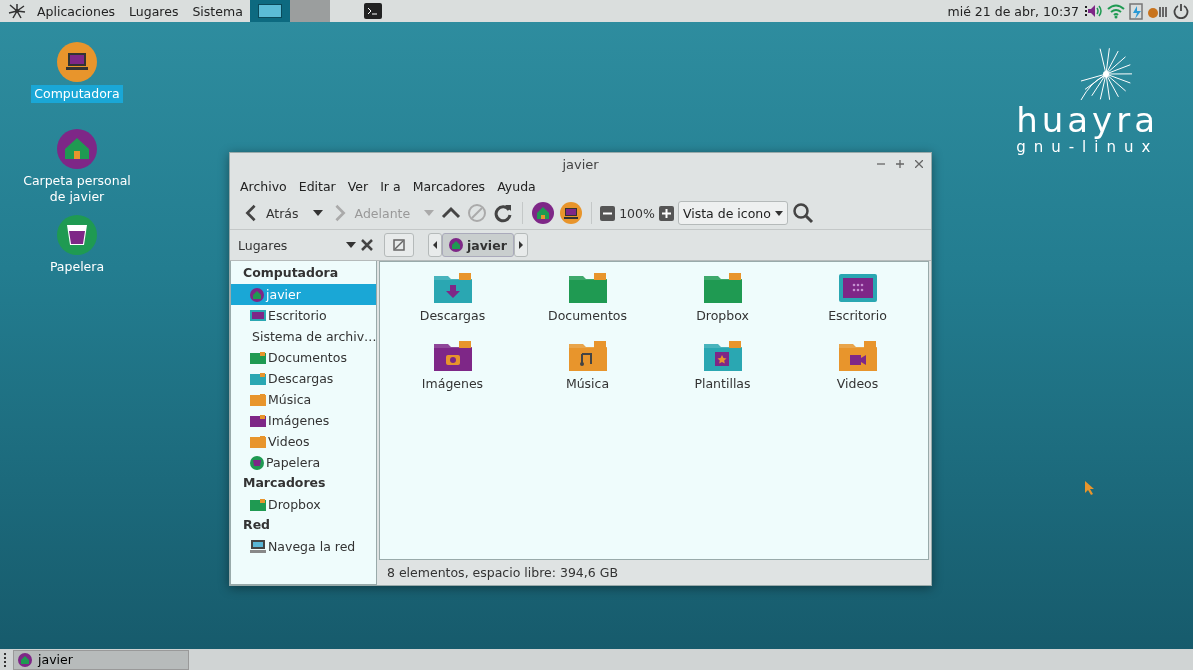 Image resolution: width=1193 pixels, height=670 pixels. Describe the element at coordinates (372, 11) in the screenshot. I see `terminal-icon` at that location.